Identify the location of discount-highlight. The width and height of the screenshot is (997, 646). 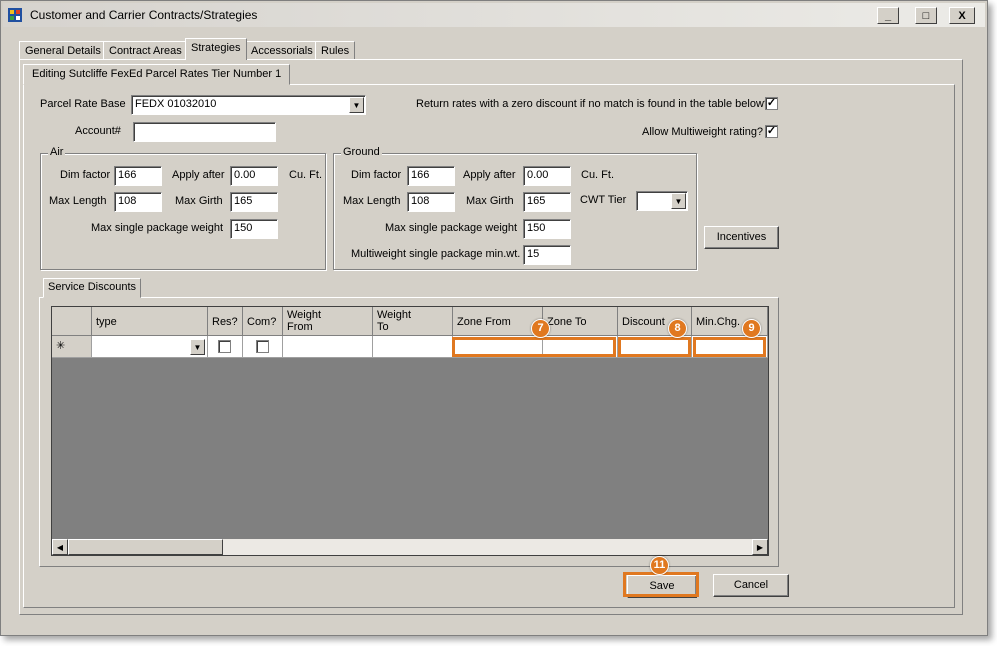
(654, 347).